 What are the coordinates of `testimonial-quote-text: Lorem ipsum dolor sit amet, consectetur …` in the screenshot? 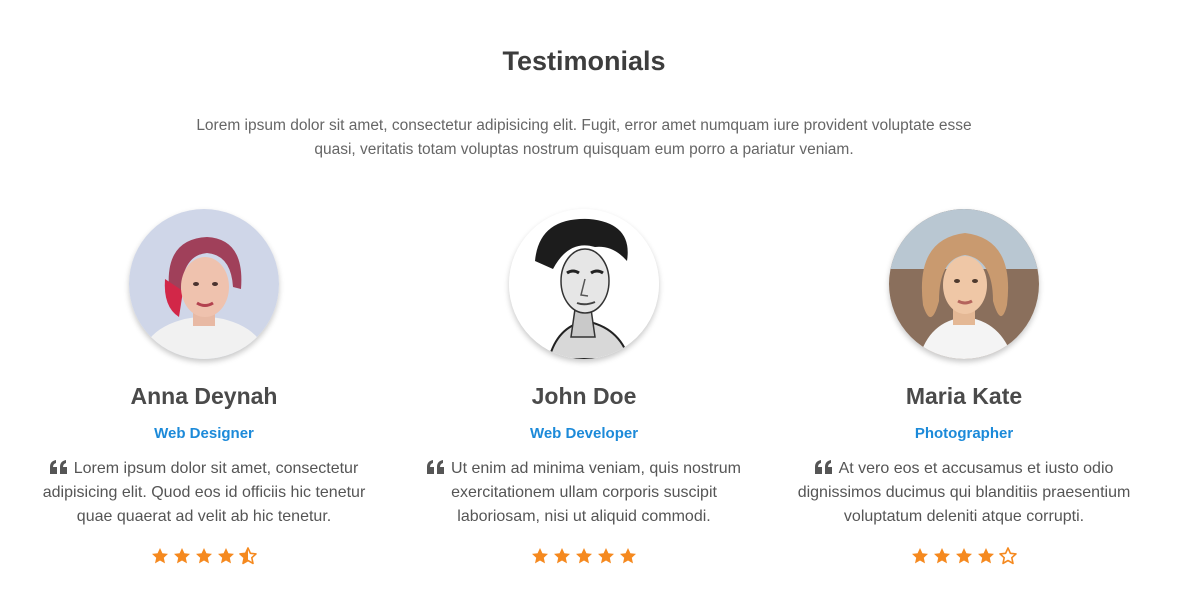 It's located at (204, 492).